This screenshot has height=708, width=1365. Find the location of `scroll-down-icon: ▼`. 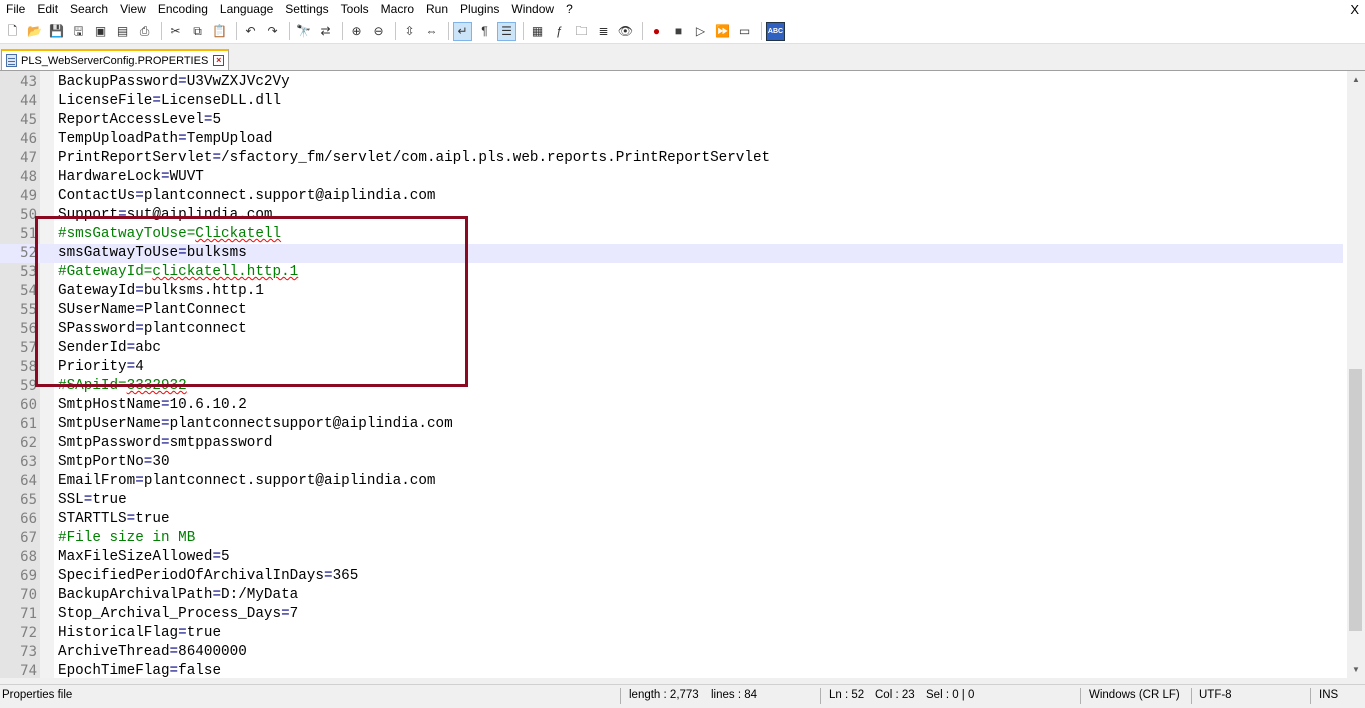

scroll-down-icon: ▼ is located at coordinates (1356, 669).